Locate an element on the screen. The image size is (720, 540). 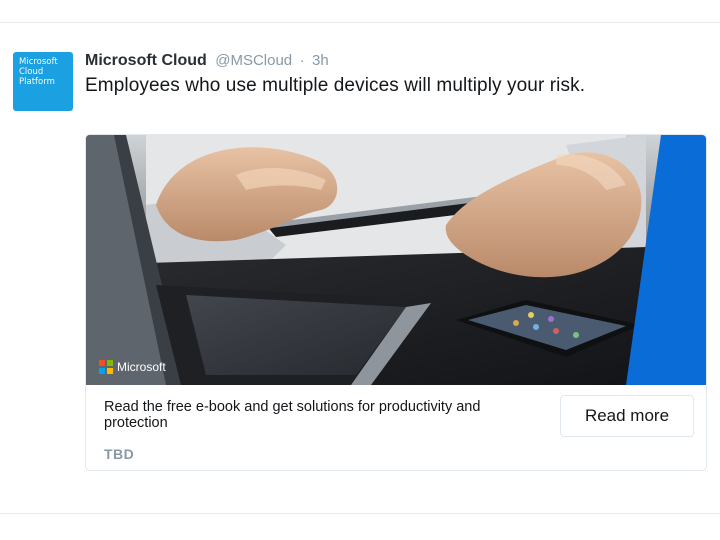
tweet-header: Microsoft Cloud @MSCloud · 3h is located at coordinates (207, 62).